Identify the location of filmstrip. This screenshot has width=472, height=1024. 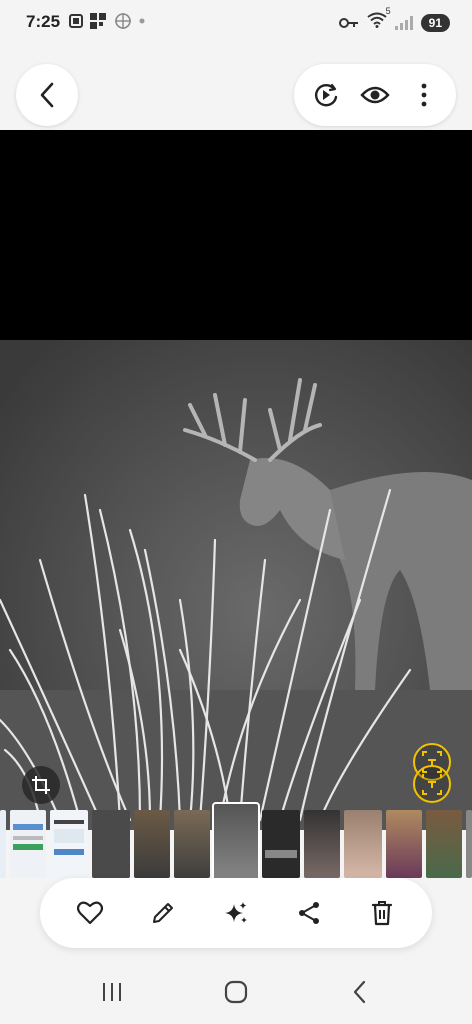
(236, 844).